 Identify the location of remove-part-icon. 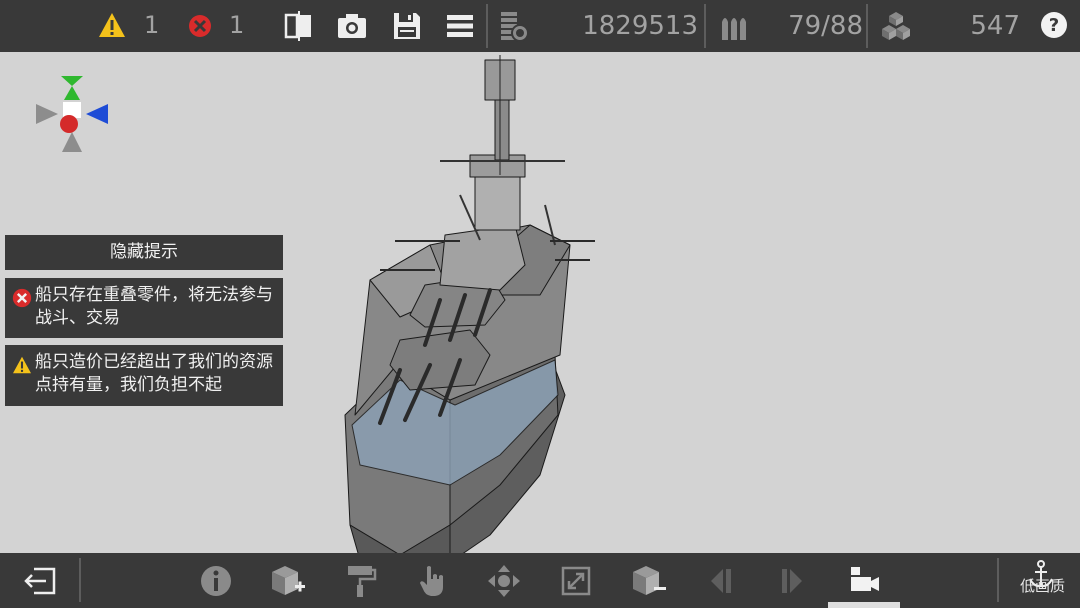
(648, 581).